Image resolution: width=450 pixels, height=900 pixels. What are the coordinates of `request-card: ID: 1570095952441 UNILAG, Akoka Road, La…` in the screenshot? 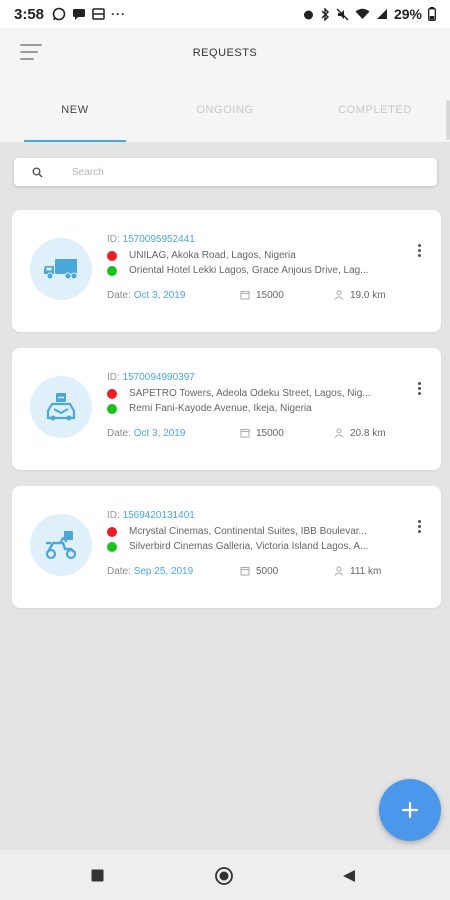 It's located at (226, 271).